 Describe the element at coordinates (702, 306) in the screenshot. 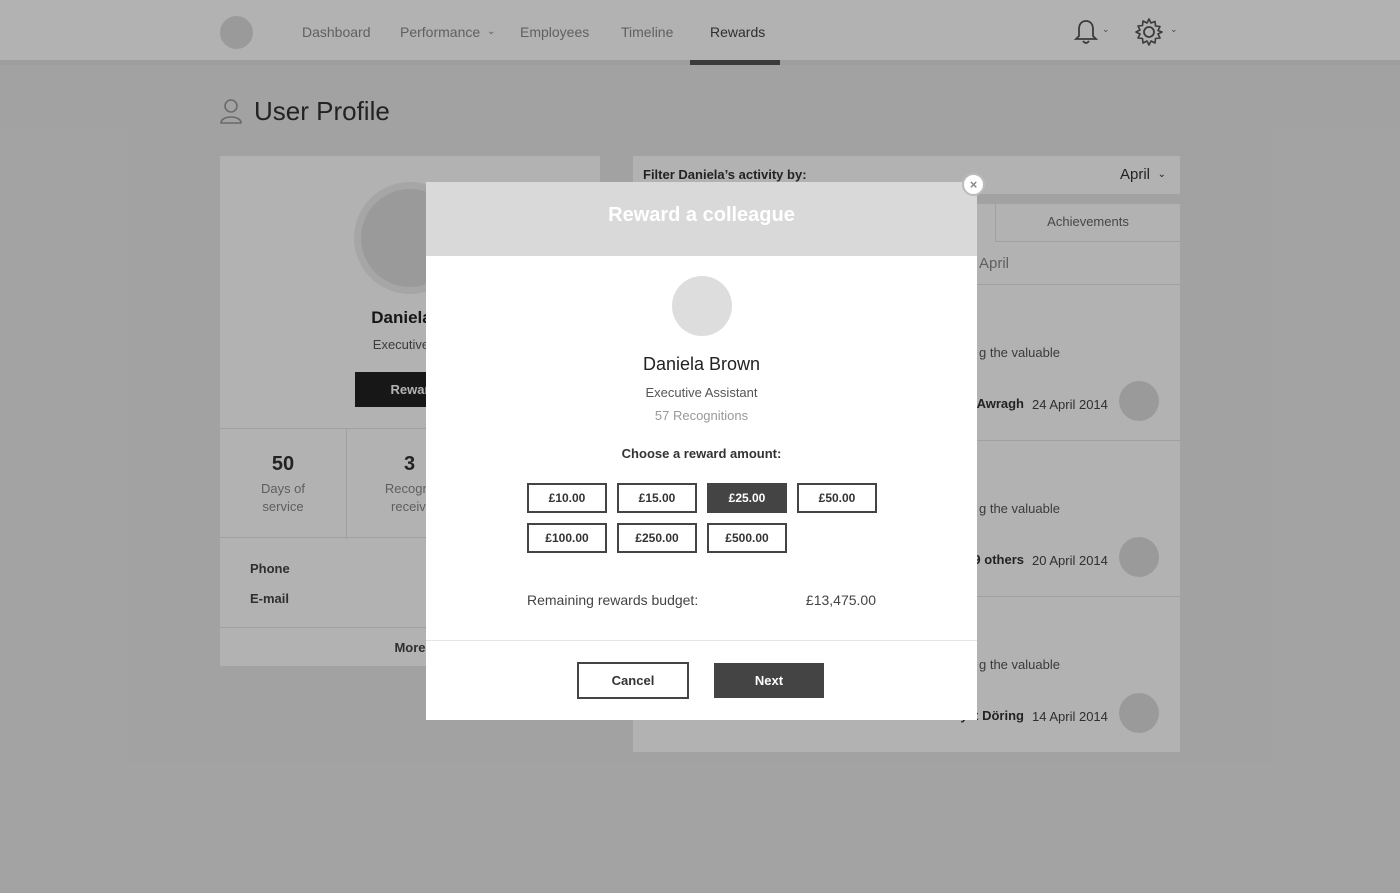

I see `avatar` at that location.